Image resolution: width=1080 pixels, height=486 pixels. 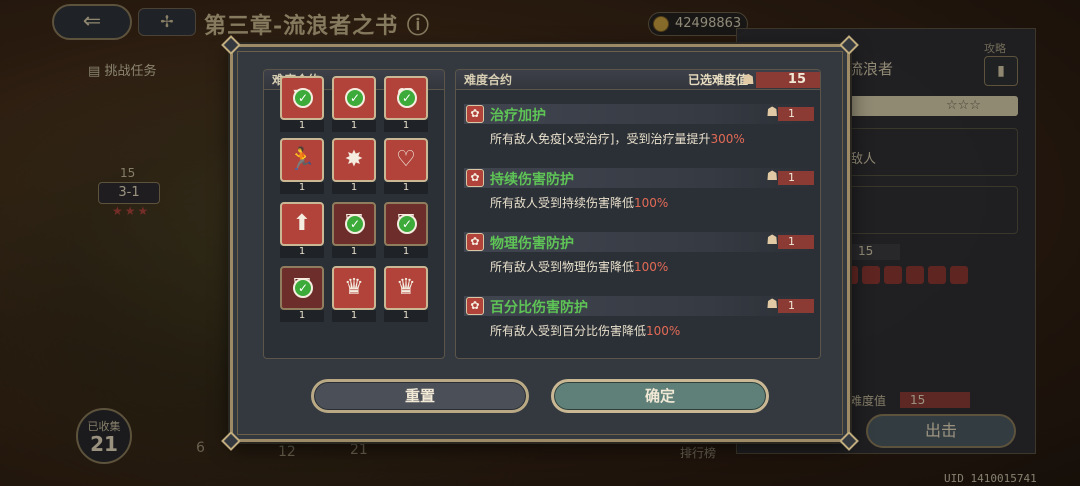 I want to click on contract-tile: 🏃 1, so click(x=302, y=166).